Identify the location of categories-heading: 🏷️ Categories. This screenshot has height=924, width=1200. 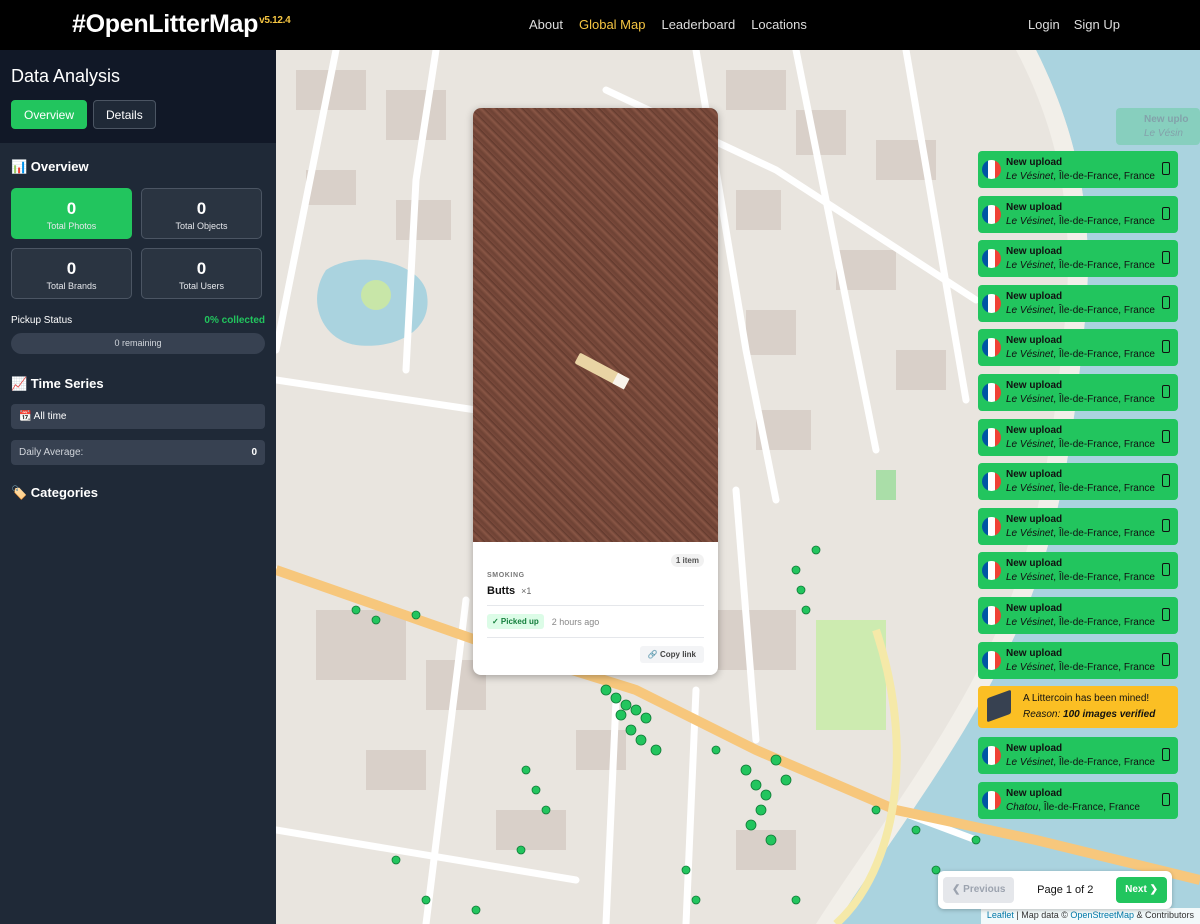
(138, 493).